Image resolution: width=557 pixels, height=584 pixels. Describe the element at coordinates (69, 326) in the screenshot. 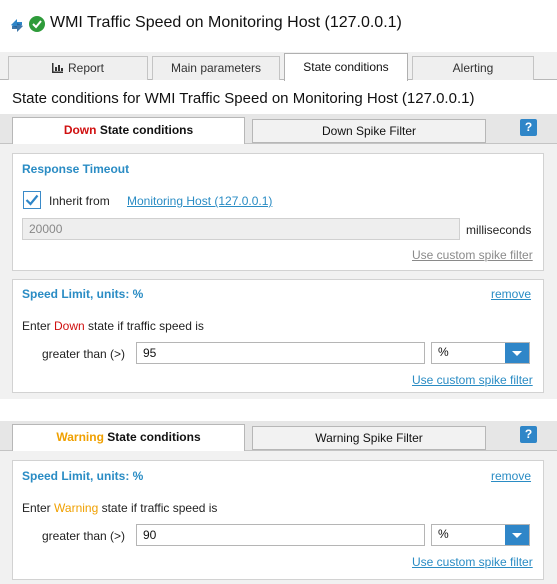

I see `down-enter-state: Down` at that location.